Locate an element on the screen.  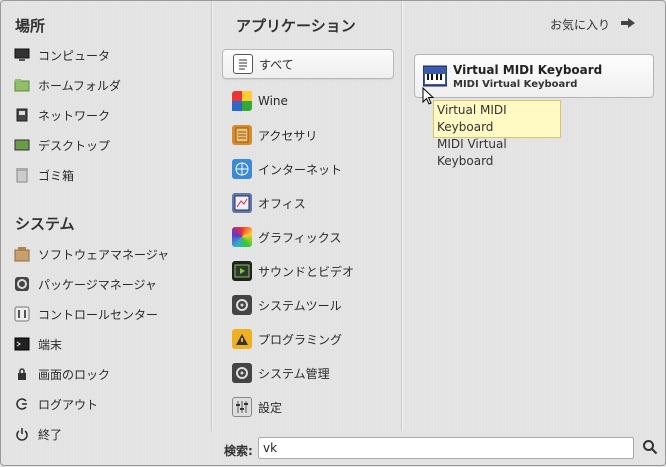
category-sound-video: サウンドとビデオ is located at coordinates (308, 271).